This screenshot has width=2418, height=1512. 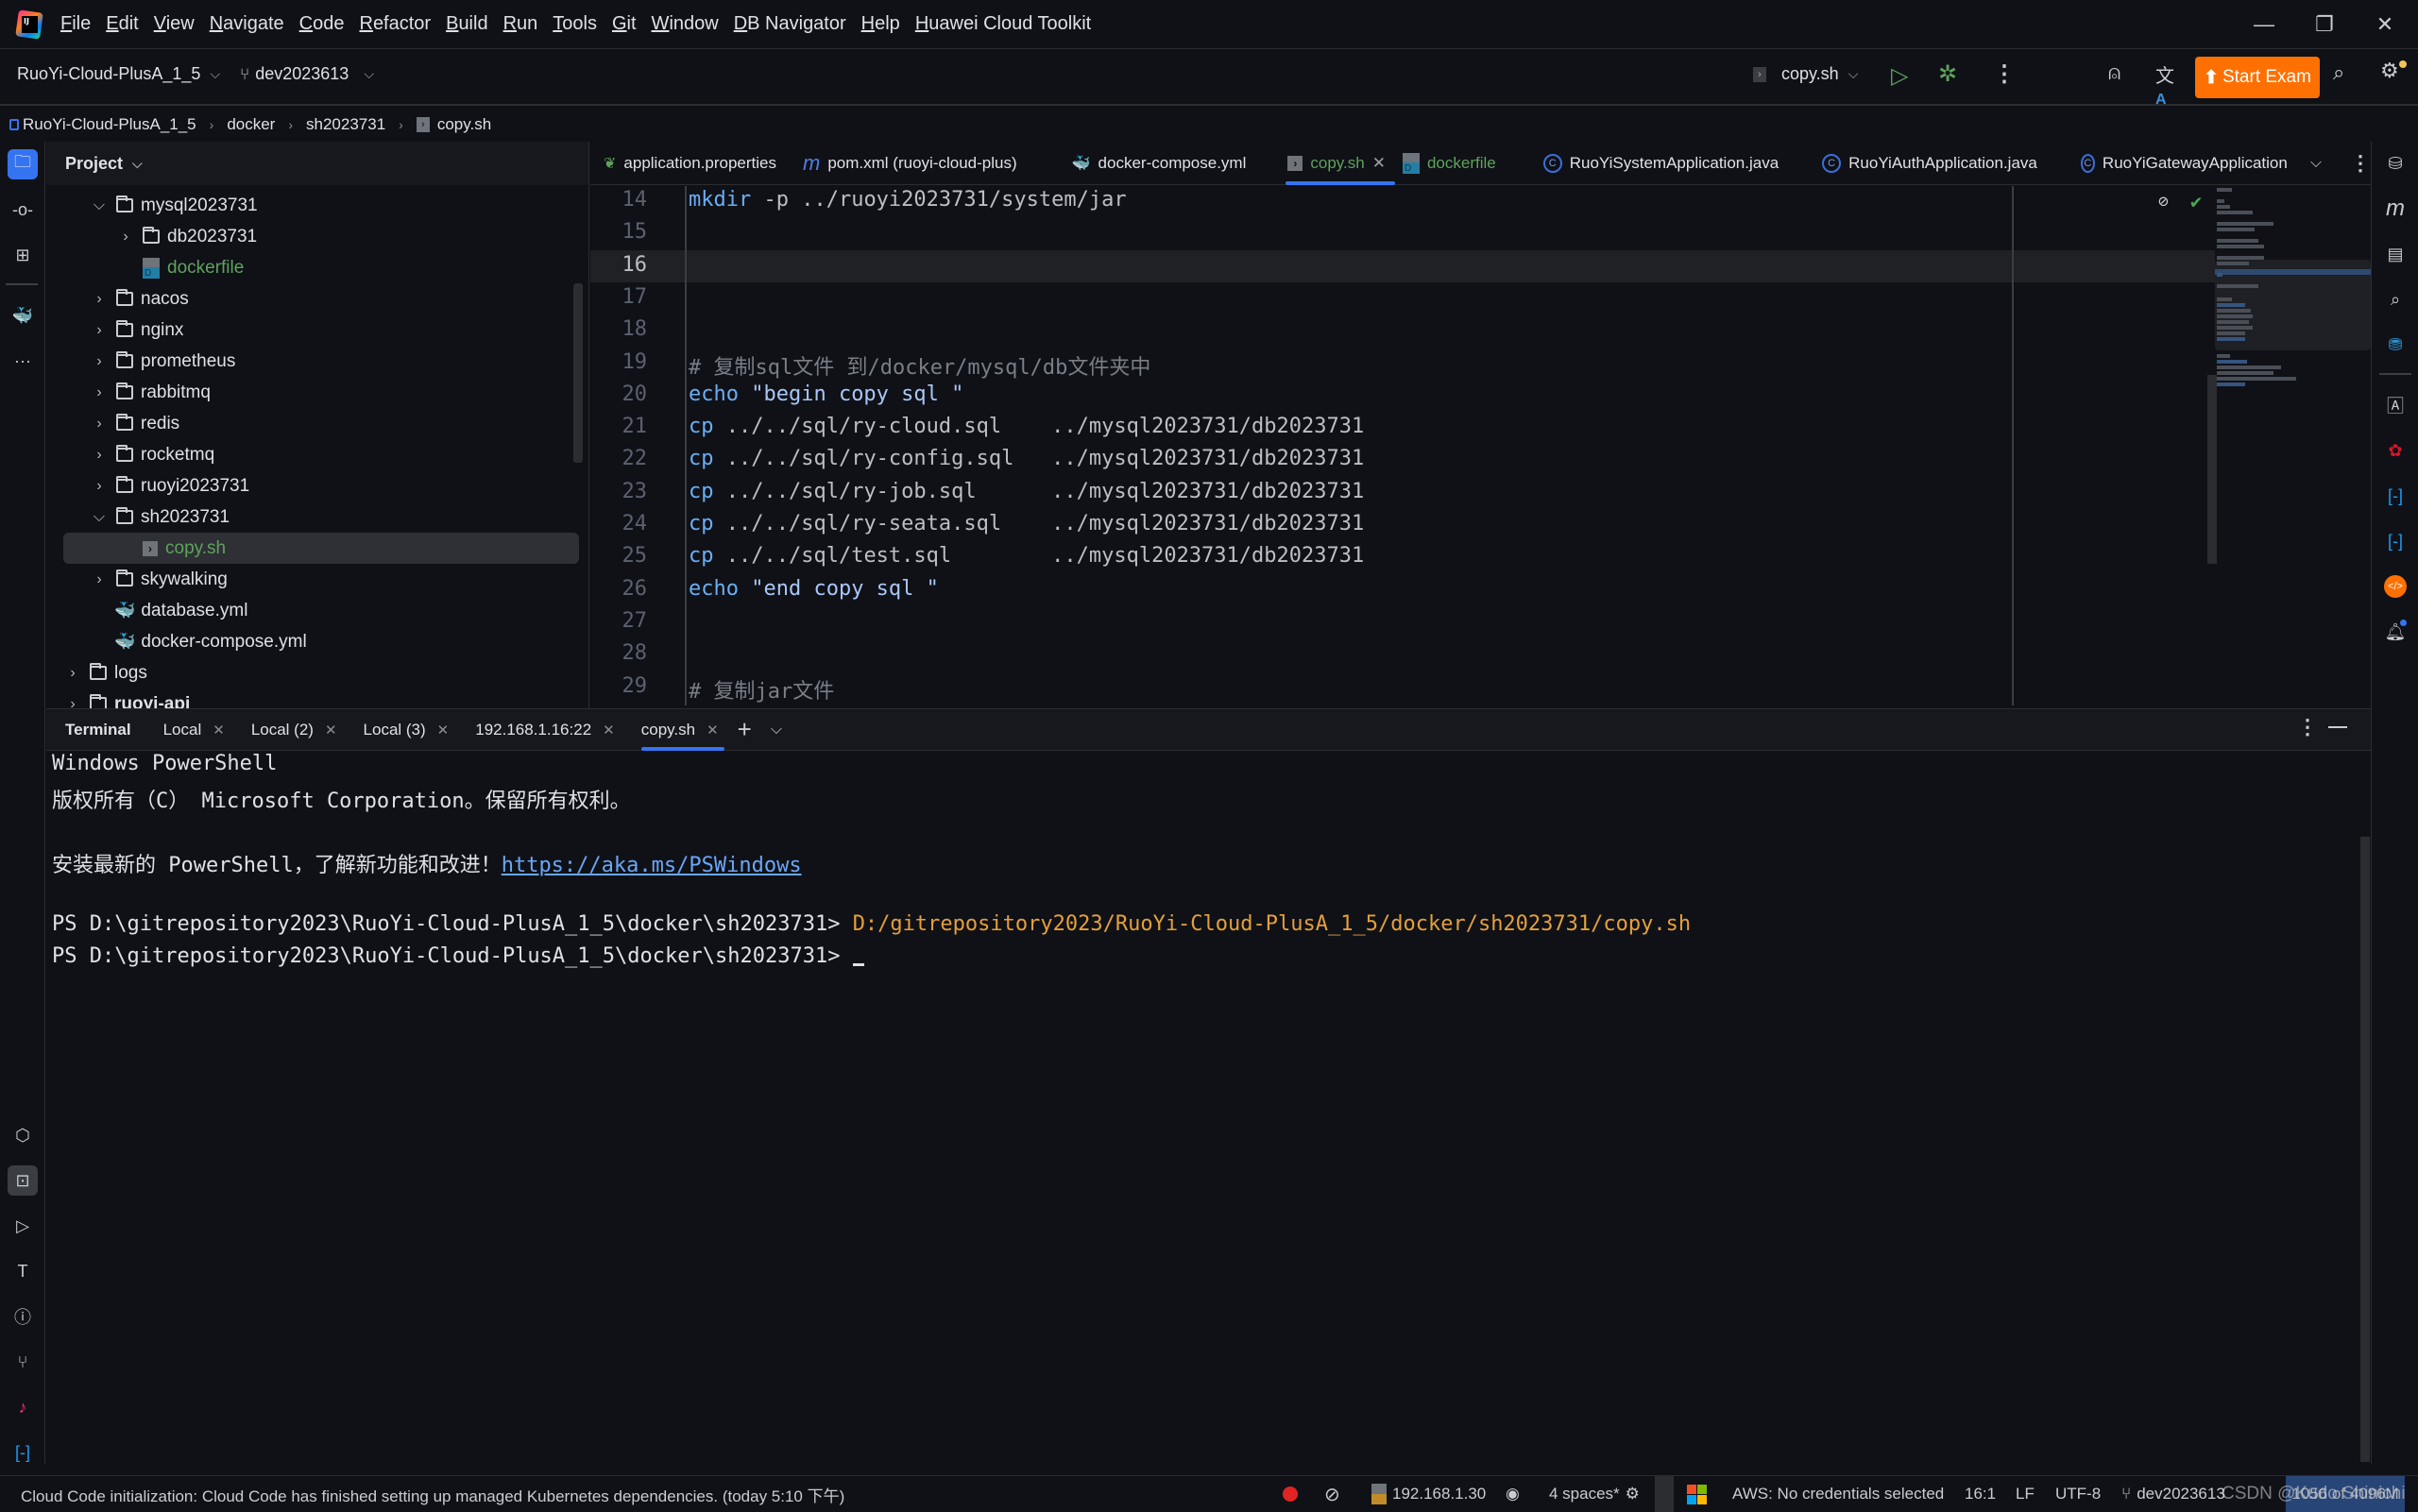 I want to click on db-browser-tool-button: ▤, so click(x=2395, y=254).